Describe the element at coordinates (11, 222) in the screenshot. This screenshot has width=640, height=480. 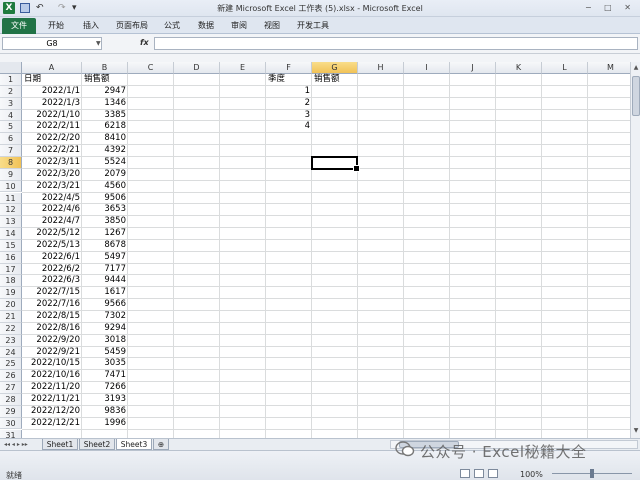
I see `row-header-13: 13` at that location.